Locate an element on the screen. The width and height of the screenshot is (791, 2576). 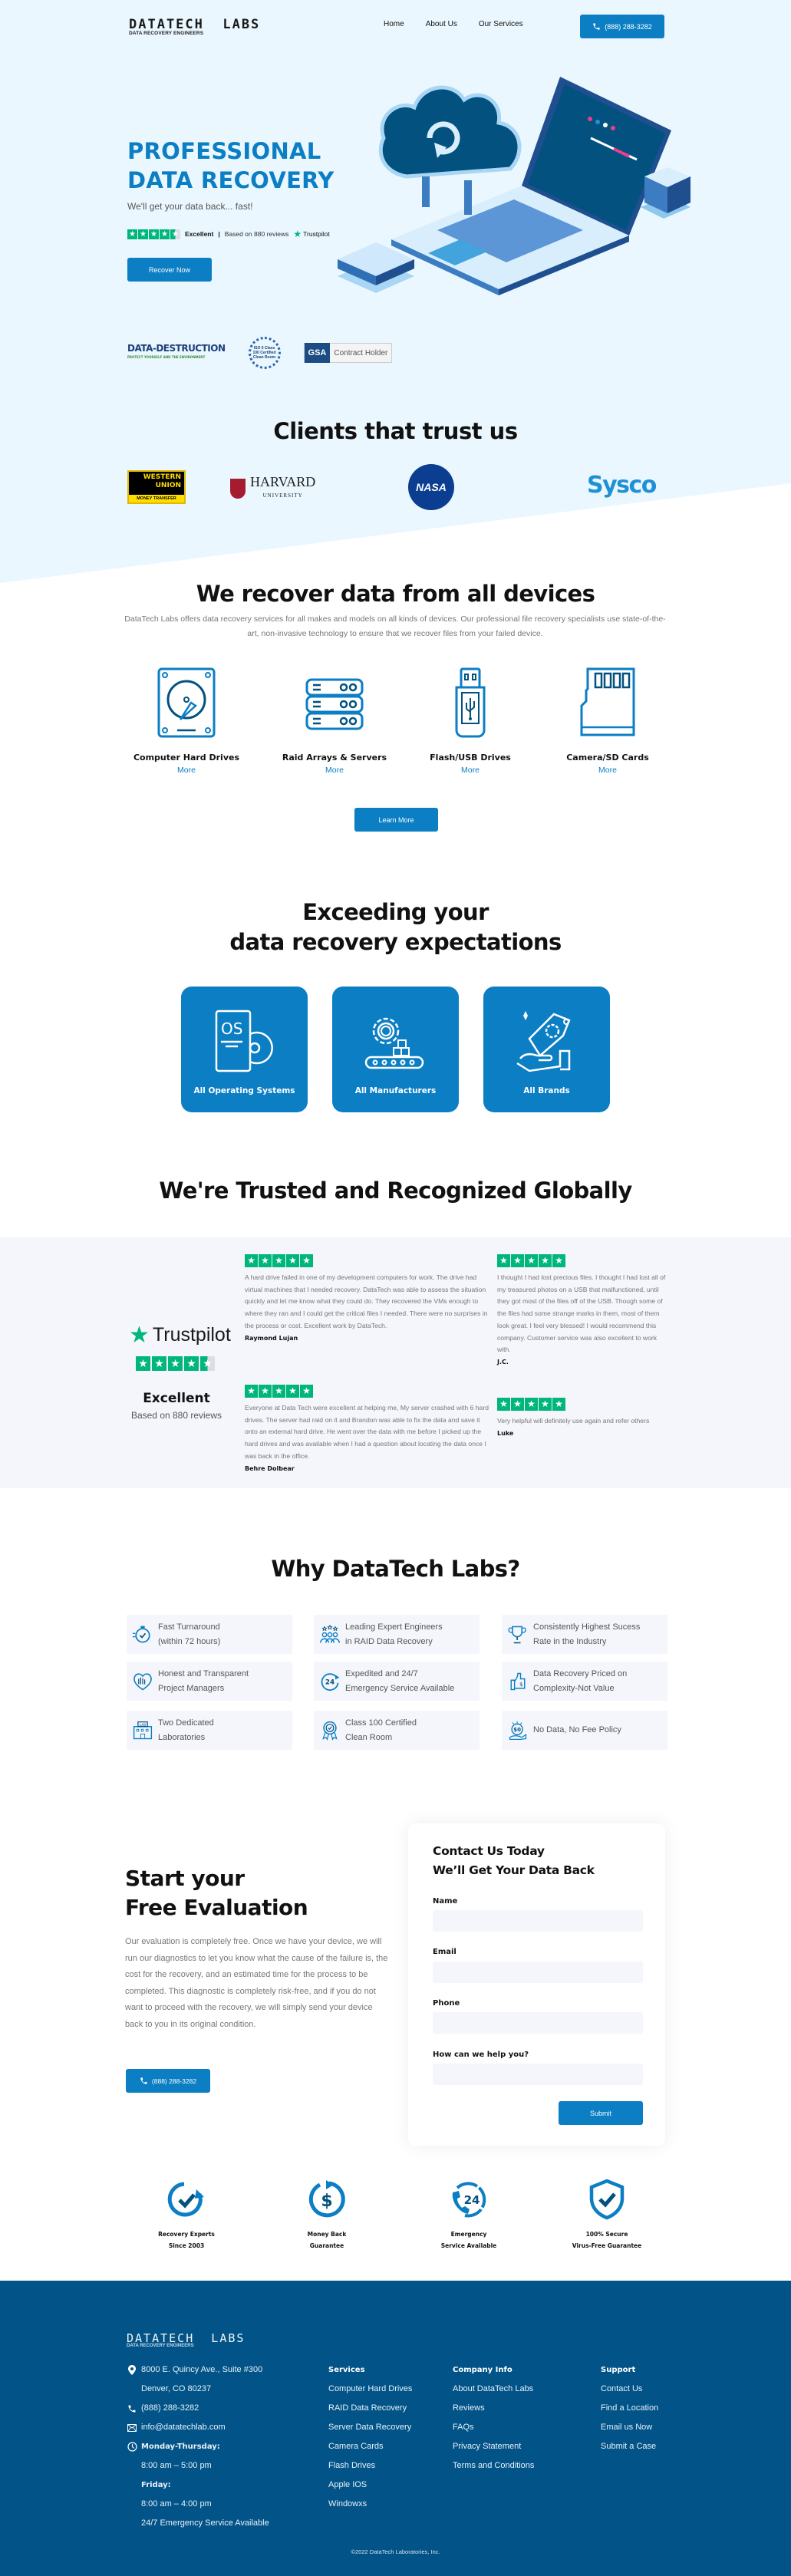
copyright: ©2022 DataTech Laboratories, Inc. is located at coordinates (395, 2551).